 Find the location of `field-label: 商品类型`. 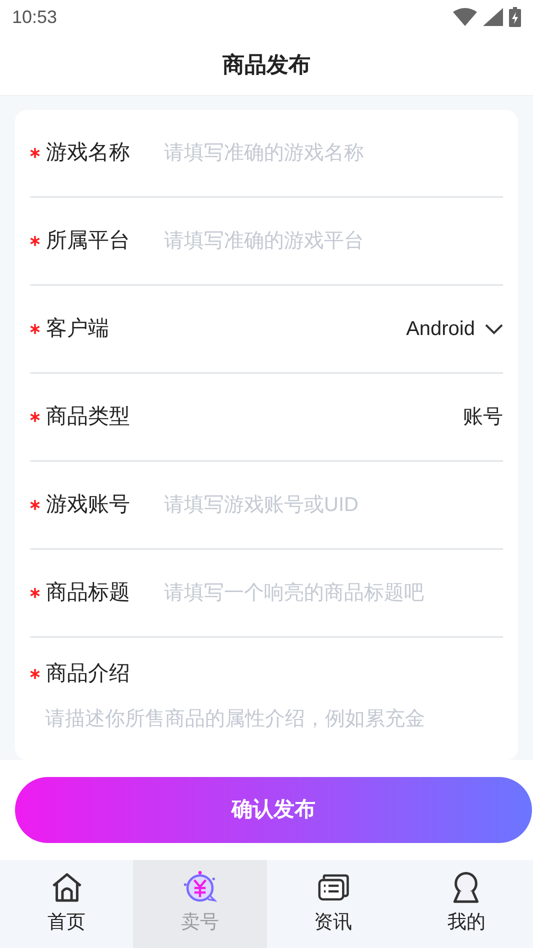

field-label: 商品类型 is located at coordinates (88, 417).